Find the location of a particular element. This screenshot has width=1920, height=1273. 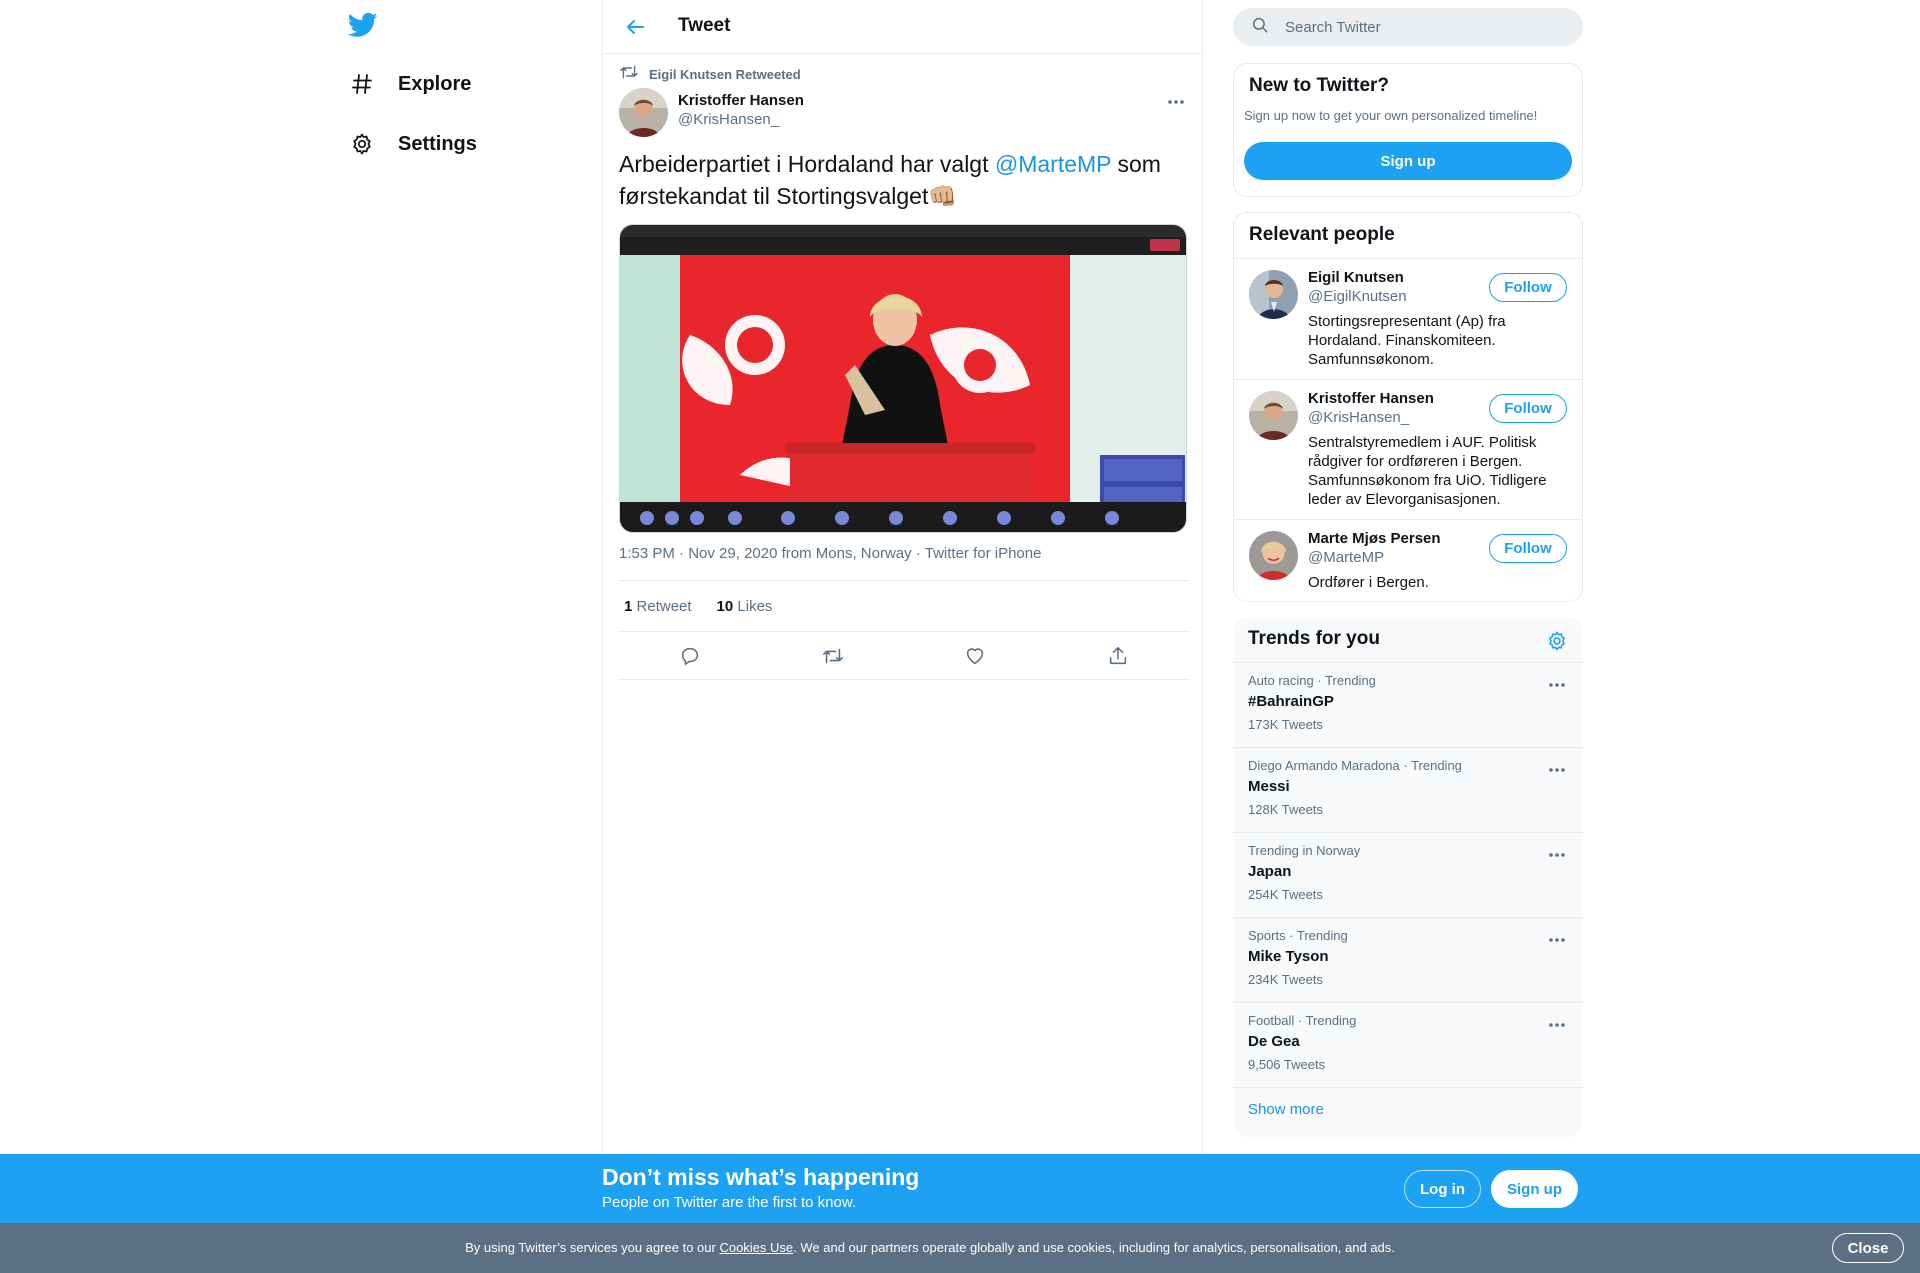

trend-name: #BahrainGP is located at coordinates (1291, 701).